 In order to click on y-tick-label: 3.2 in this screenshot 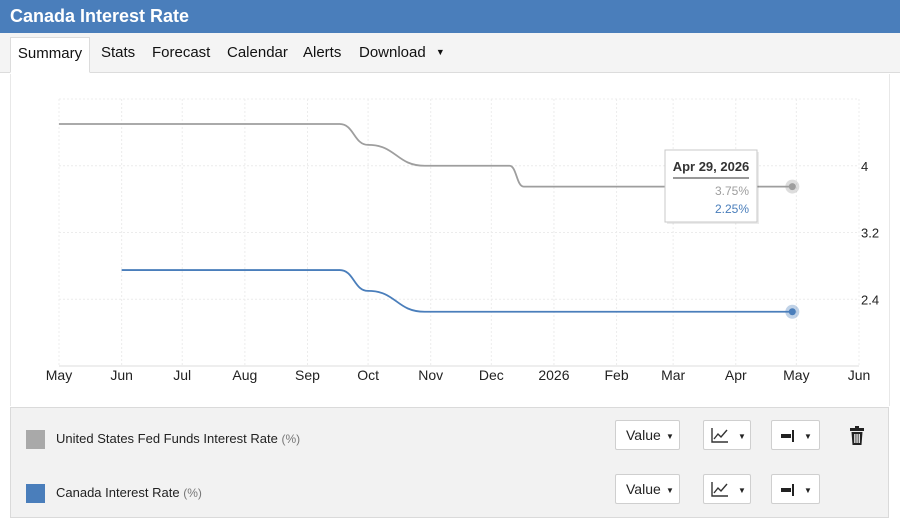, I will do `click(870, 233)`.